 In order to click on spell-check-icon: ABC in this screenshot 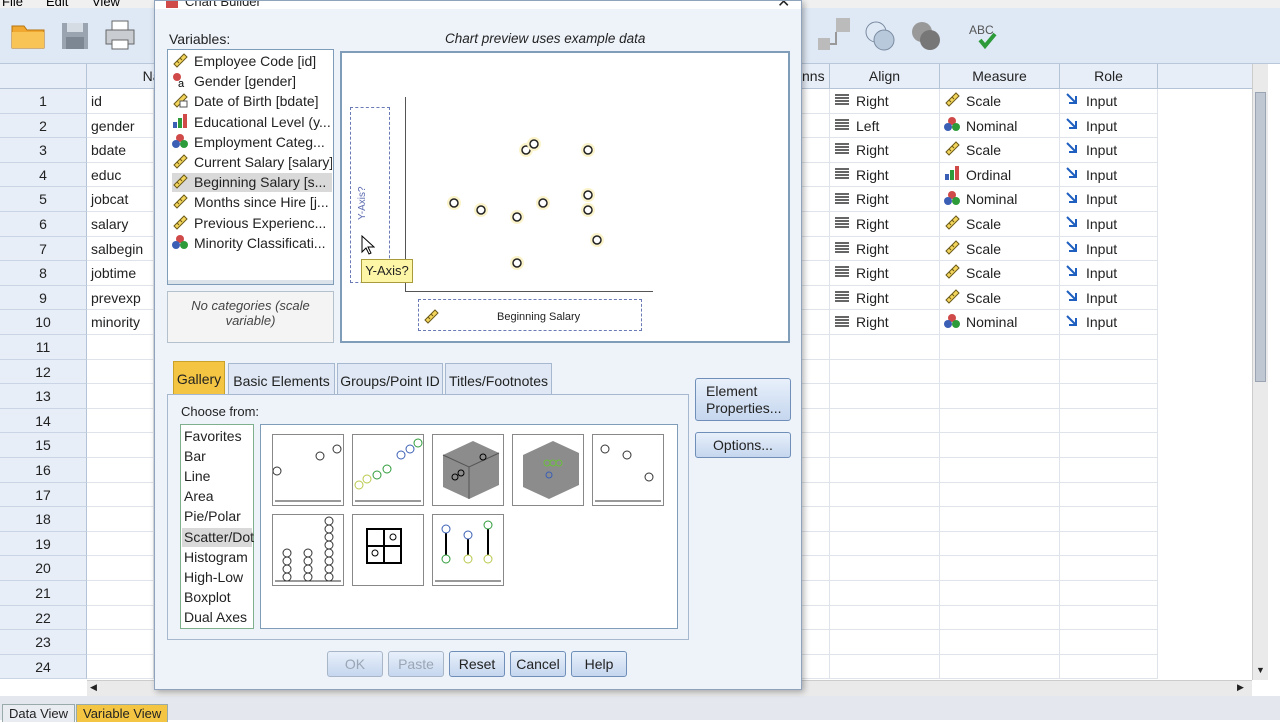, I will do `click(984, 35)`.